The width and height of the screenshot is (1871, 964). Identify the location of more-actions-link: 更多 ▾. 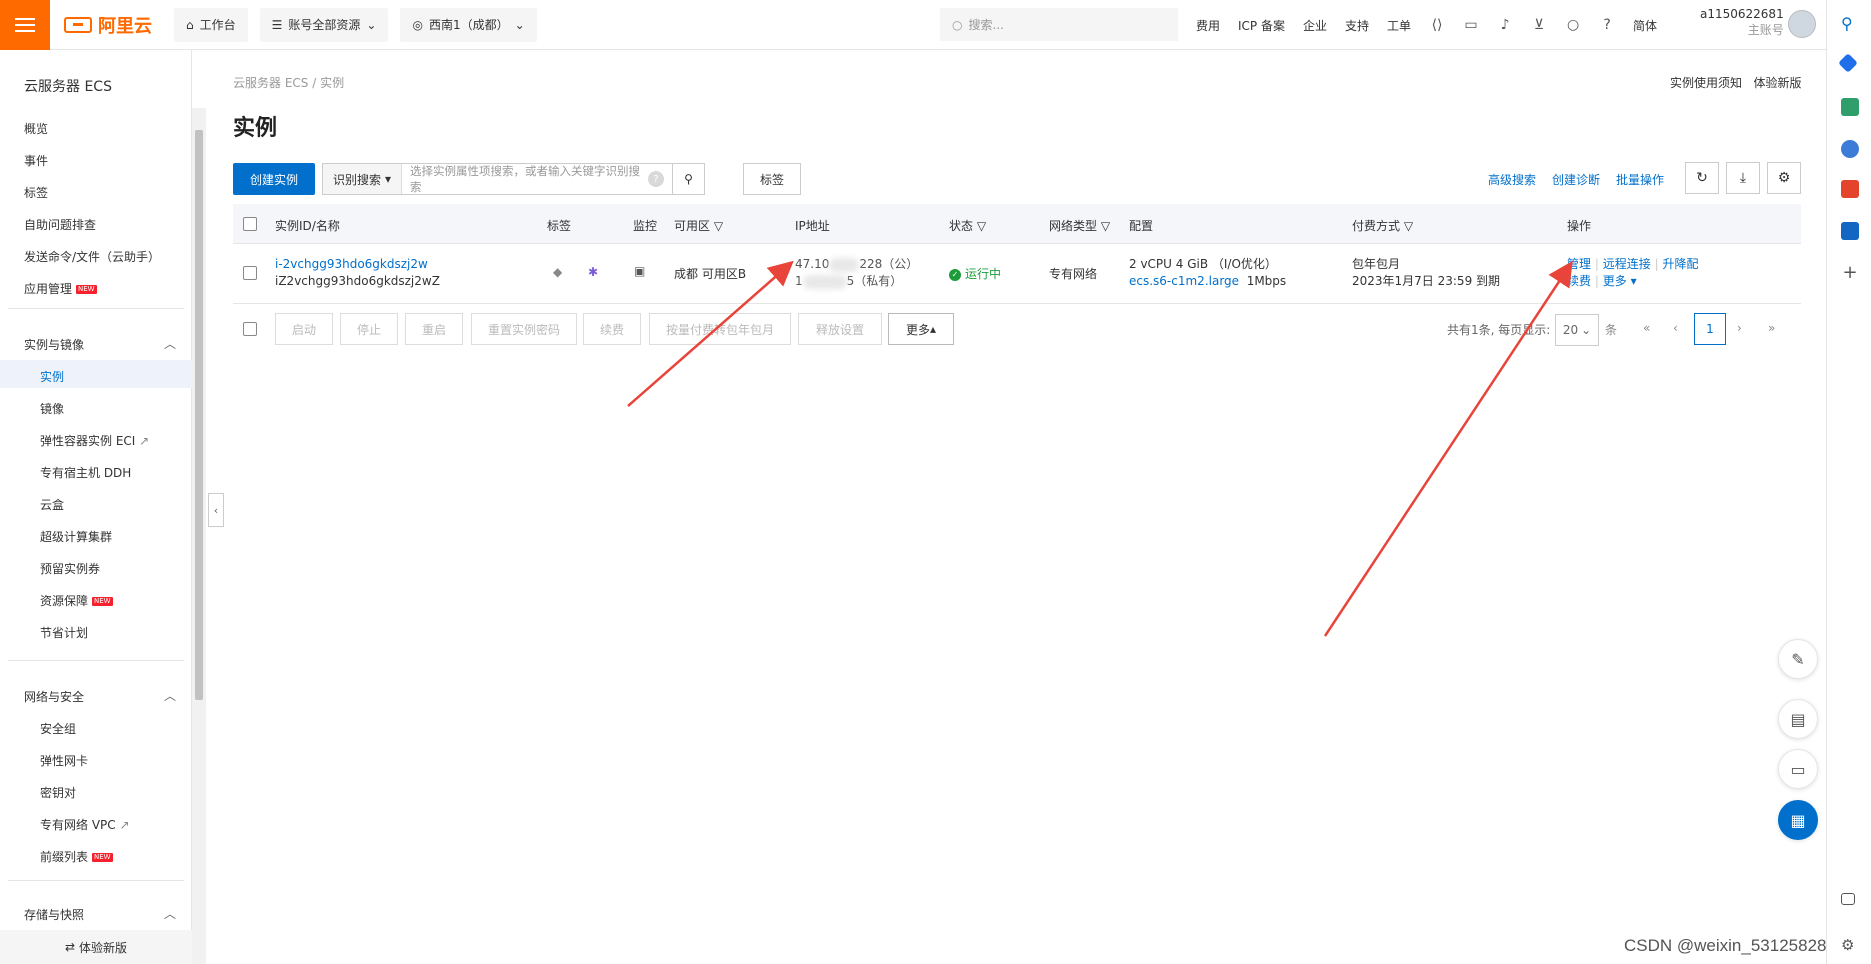
(1620, 281).